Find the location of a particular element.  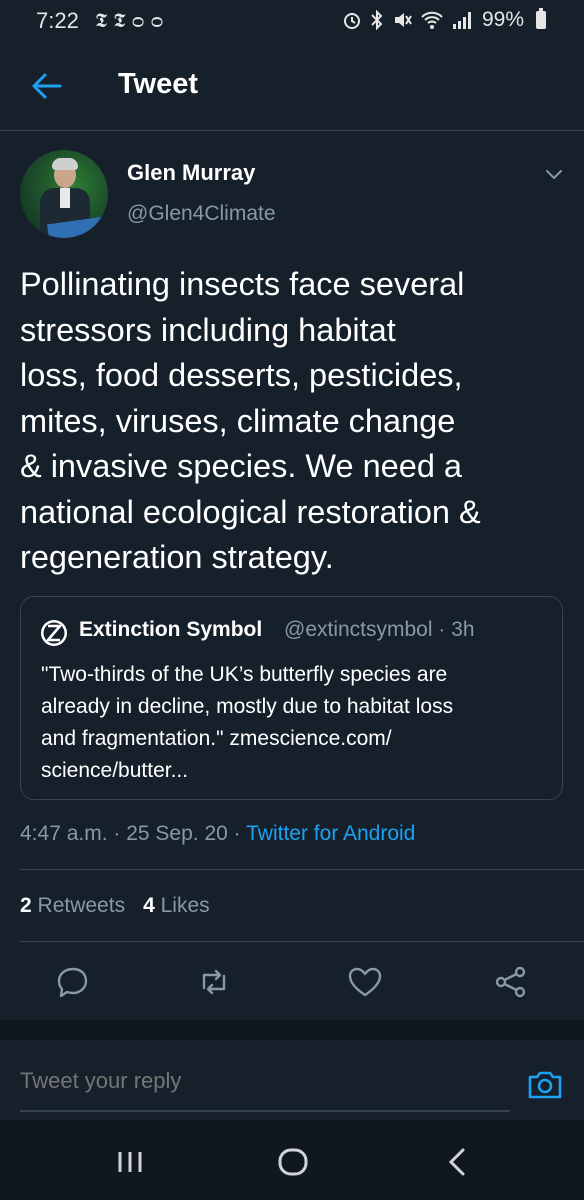

author-handle: @Glen4Climate is located at coordinates (201, 214).